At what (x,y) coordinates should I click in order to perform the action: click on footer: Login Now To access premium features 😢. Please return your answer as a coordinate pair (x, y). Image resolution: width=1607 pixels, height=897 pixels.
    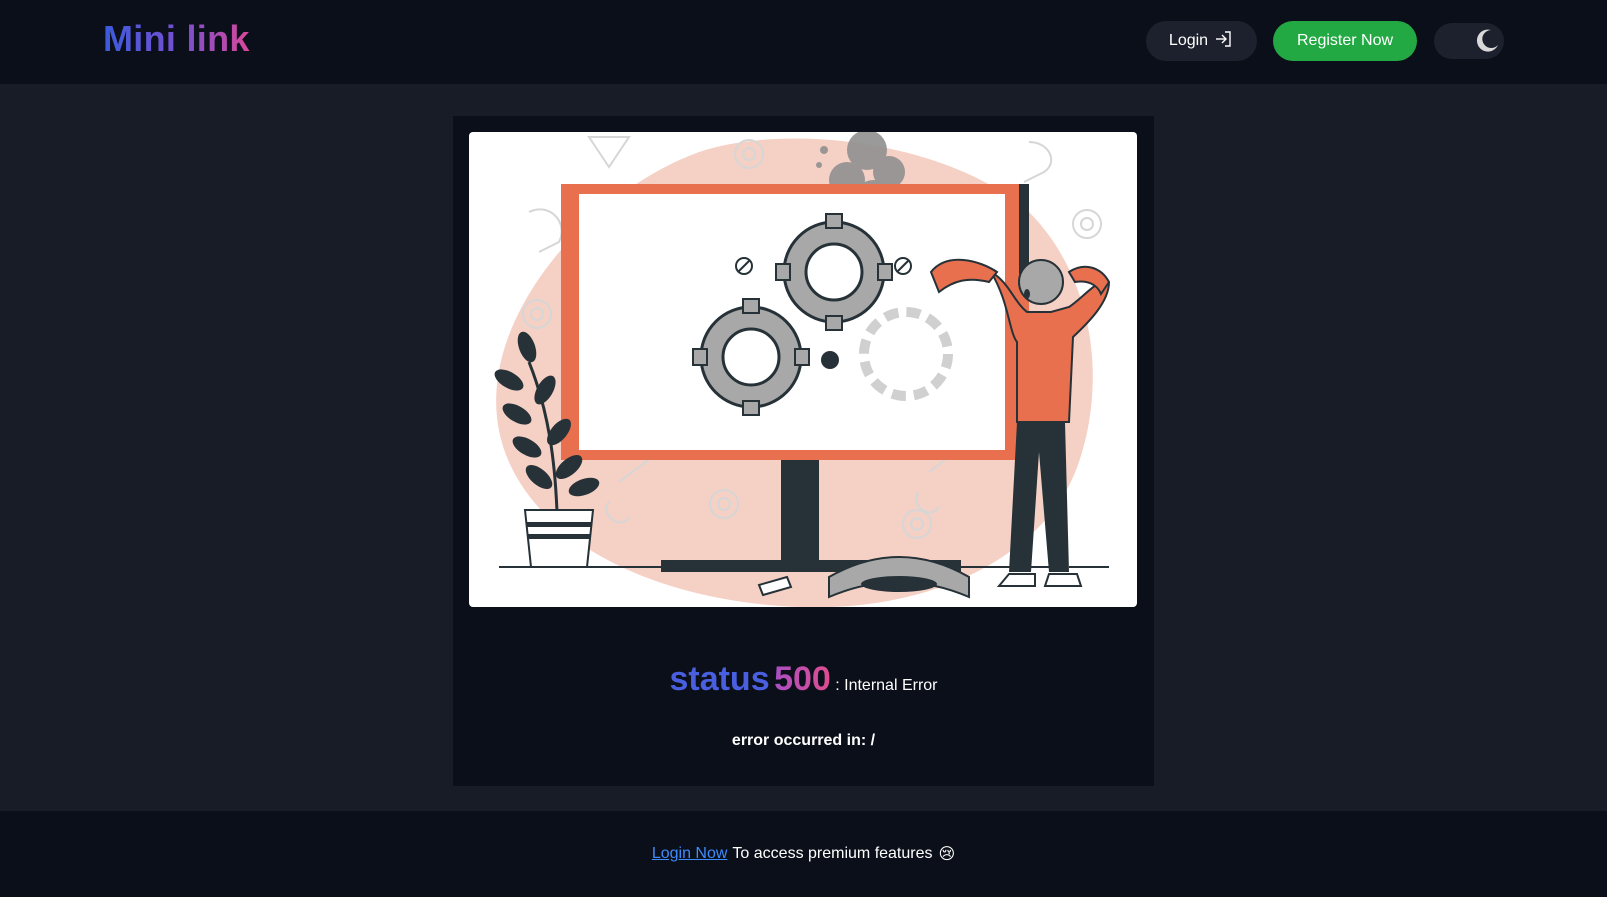
    Looking at the image, I should click on (803, 854).